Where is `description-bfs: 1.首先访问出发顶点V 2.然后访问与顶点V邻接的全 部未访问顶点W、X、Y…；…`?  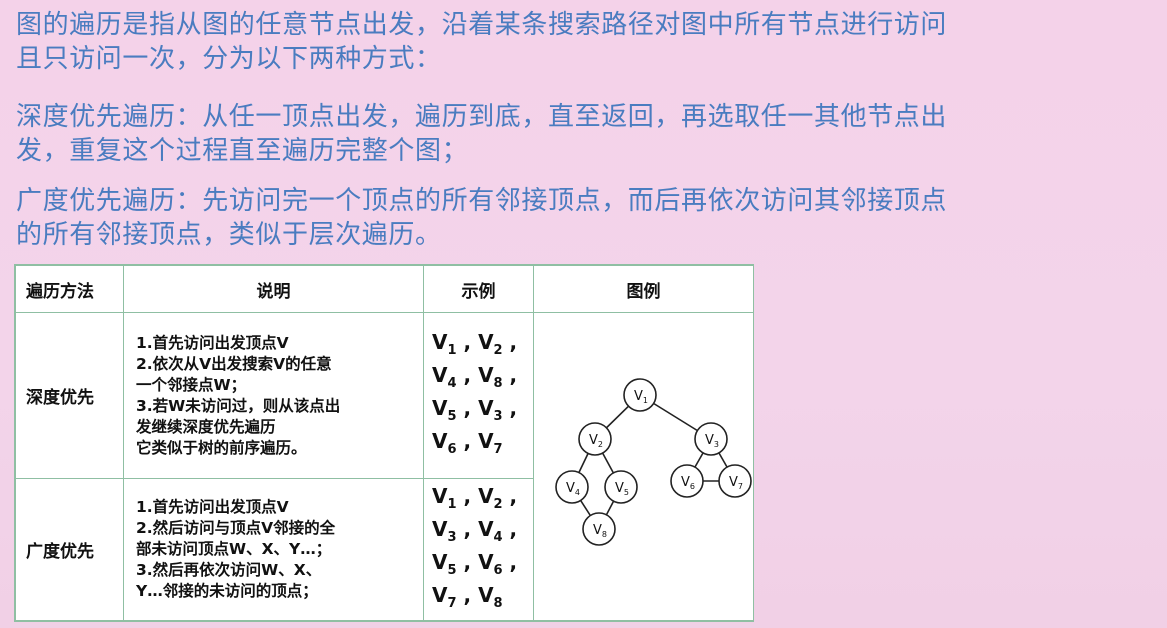 description-bfs: 1.首先访问出发顶点V 2.然后访问与顶点V邻接的全 部未访问顶点W、X、Y…；… is located at coordinates (273, 549).